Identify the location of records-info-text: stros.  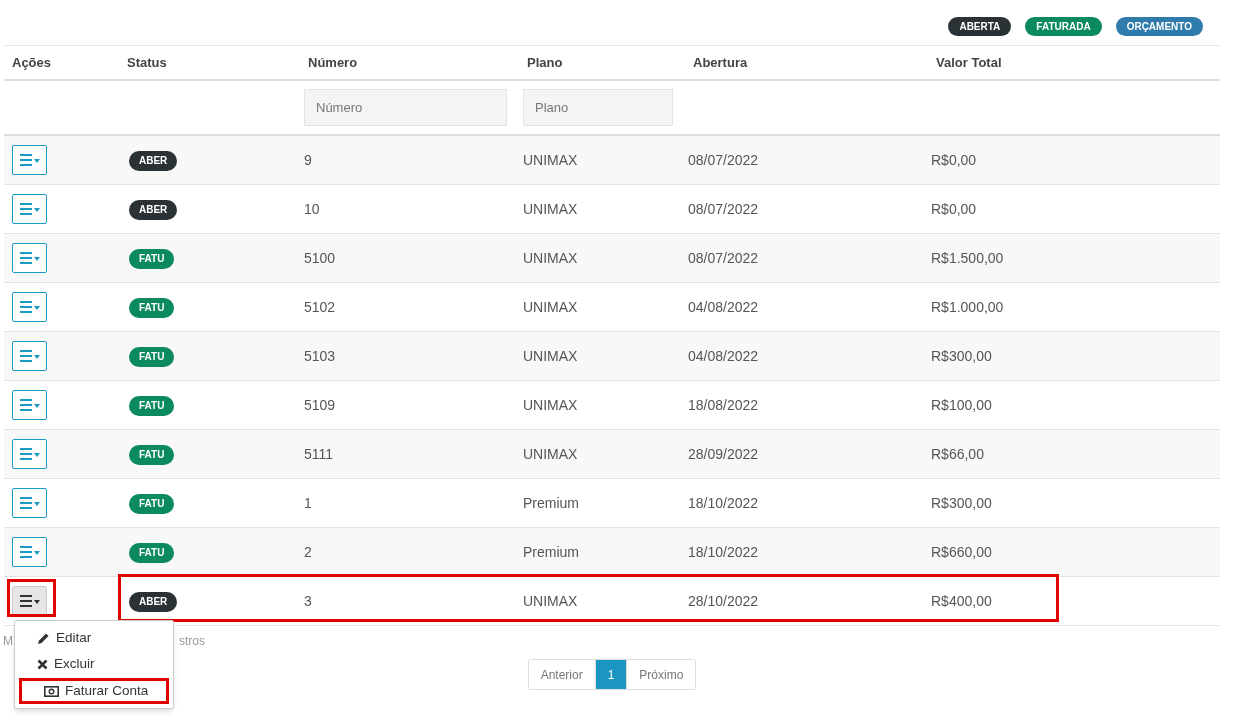
(192, 641).